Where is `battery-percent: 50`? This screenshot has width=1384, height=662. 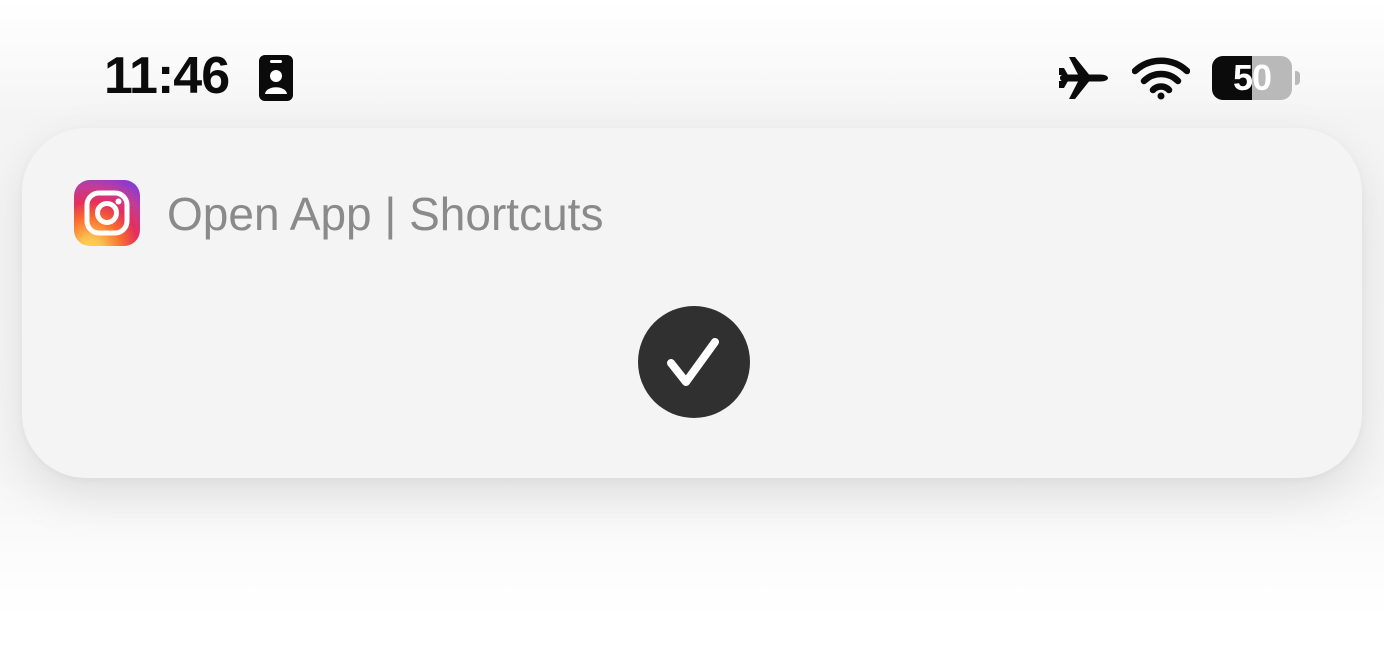 battery-percent: 50 is located at coordinates (1252, 77).